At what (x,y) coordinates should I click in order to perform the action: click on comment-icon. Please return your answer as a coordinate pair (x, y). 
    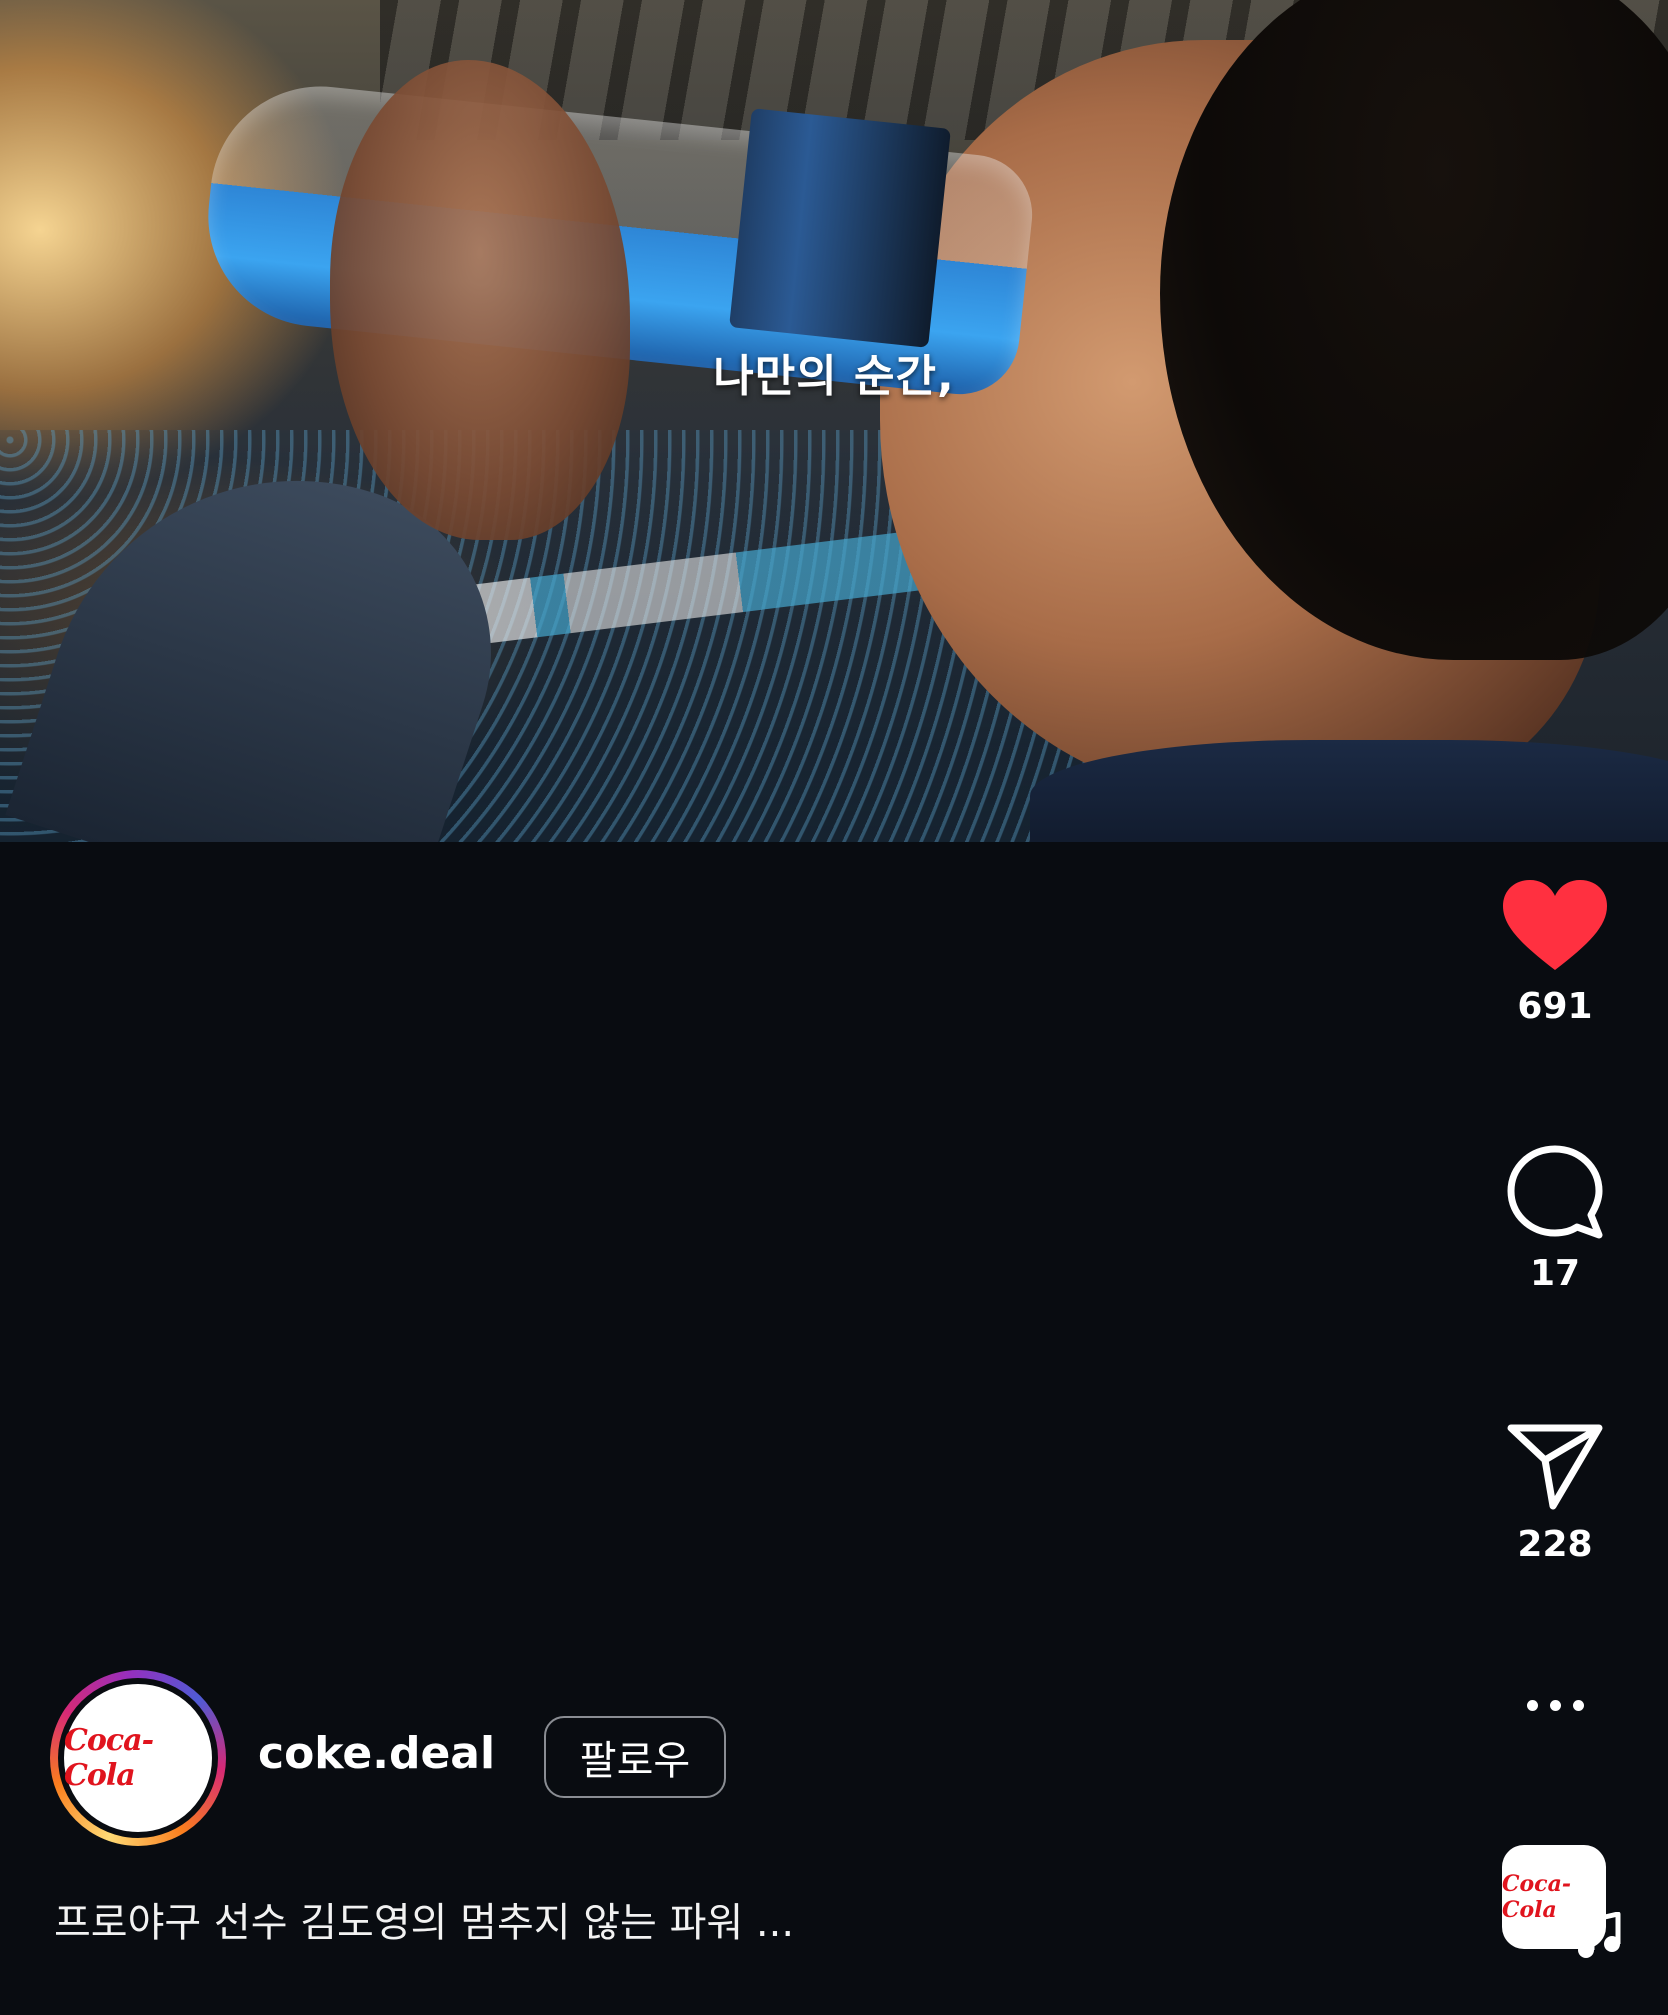
    Looking at the image, I should click on (1555, 1193).